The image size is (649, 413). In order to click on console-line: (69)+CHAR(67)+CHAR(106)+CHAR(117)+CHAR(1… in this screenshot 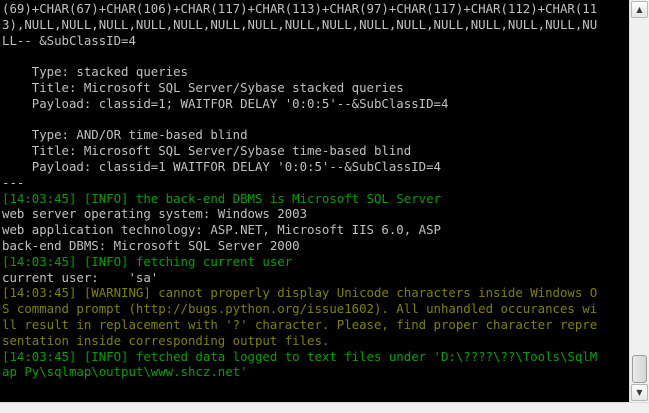, I will do `click(300, 8)`.